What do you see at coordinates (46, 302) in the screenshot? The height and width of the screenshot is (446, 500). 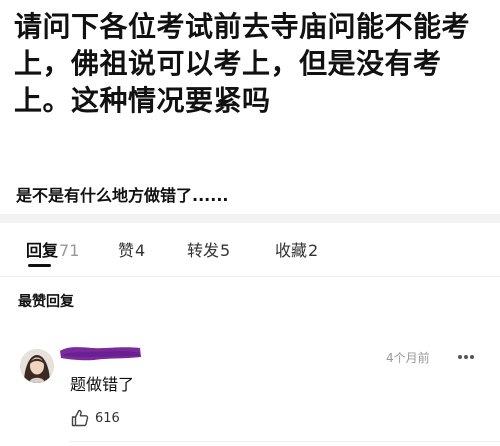 I see `section-label: 最赞回复` at bounding box center [46, 302].